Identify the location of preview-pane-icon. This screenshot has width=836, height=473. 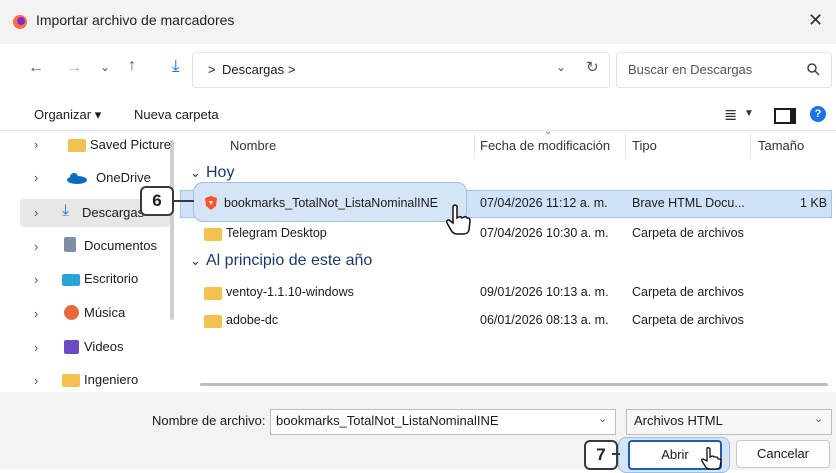
(785, 116).